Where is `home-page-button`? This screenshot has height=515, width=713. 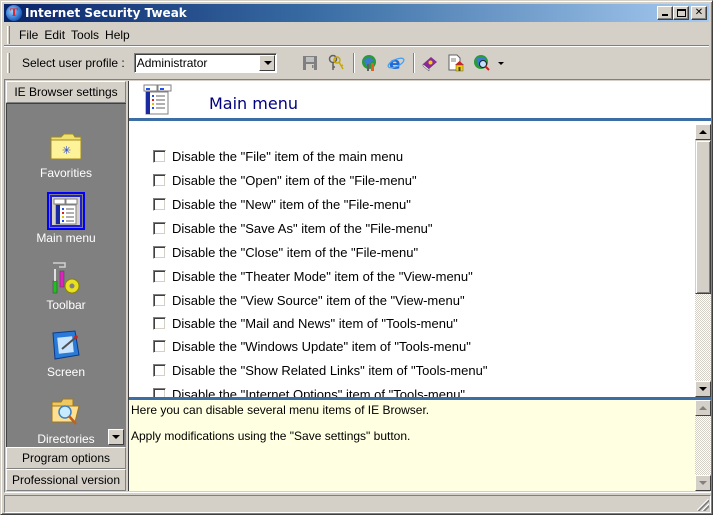
home-page-button is located at coordinates (456, 63).